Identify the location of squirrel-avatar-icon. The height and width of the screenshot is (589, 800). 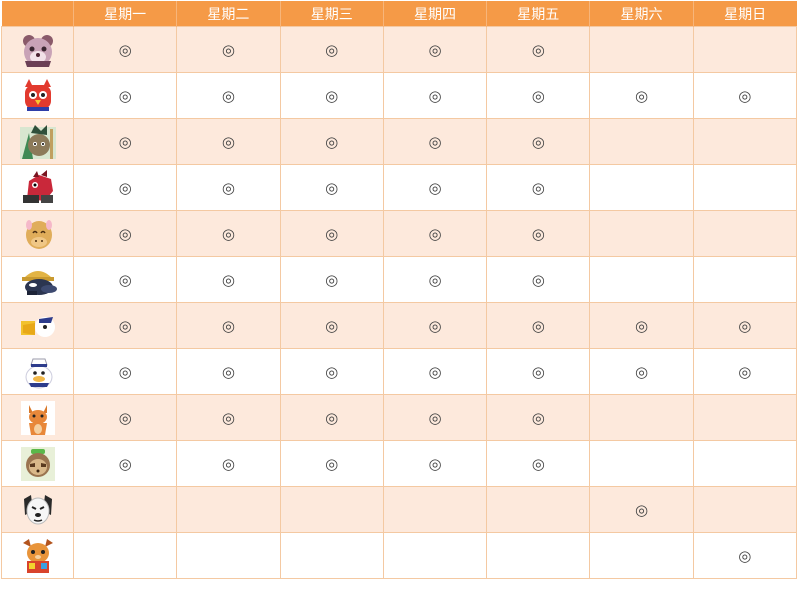
(37, 555).